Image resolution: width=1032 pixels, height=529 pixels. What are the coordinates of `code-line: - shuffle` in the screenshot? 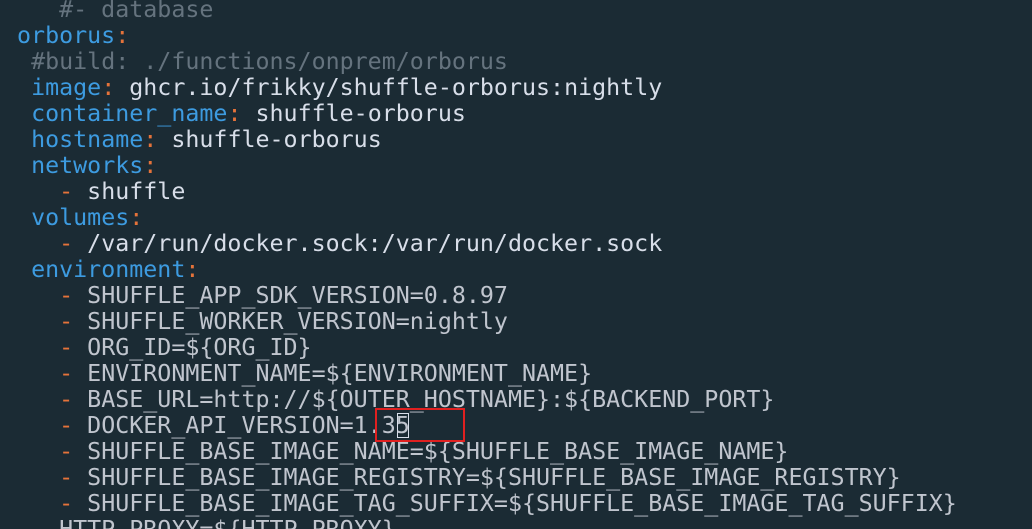 It's located at (94, 192).